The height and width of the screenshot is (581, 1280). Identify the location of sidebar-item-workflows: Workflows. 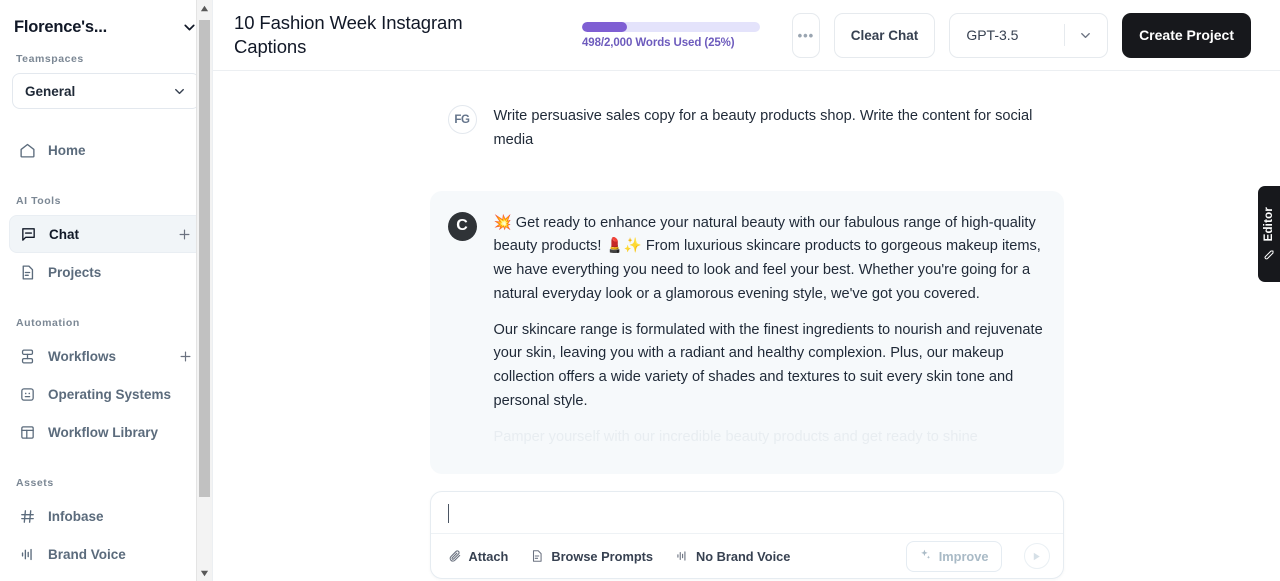
(106, 356).